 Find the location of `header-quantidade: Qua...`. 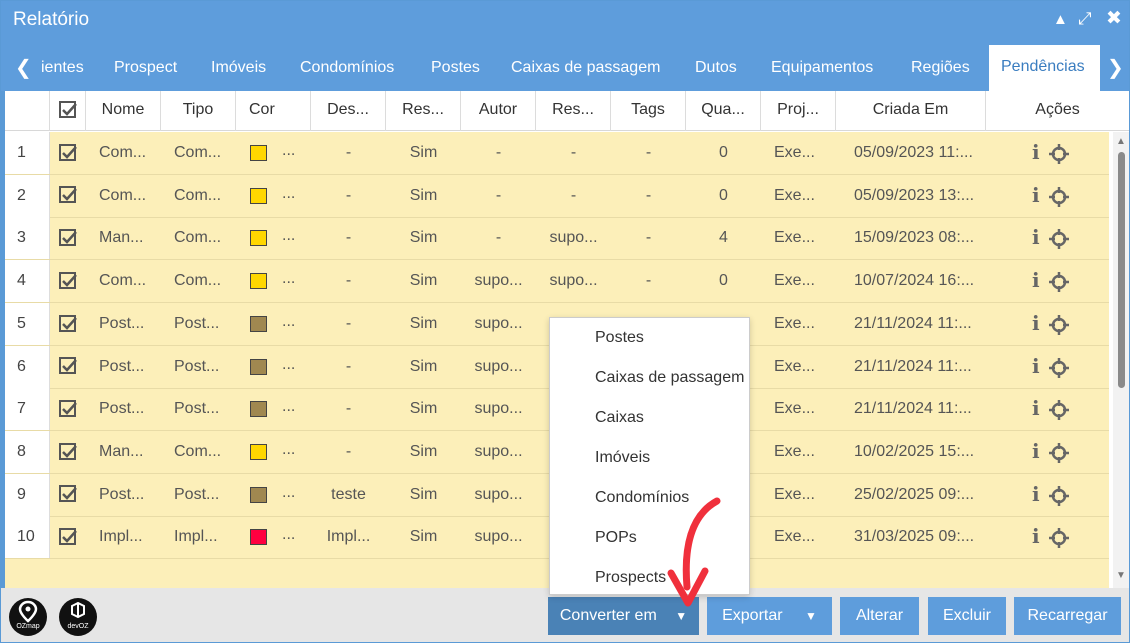

header-quantidade: Qua... is located at coordinates (723, 111).